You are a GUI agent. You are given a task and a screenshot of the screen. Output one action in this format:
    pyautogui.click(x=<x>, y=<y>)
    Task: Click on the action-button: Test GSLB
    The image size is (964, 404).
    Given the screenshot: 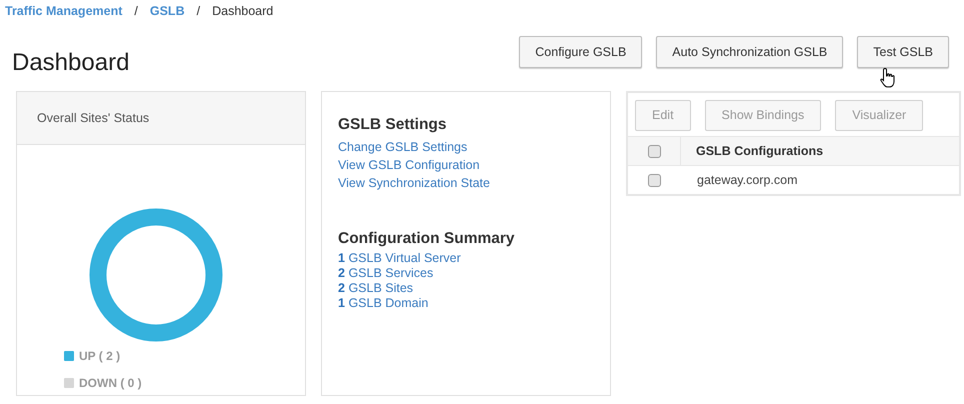 What is the action you would take?
    pyautogui.click(x=903, y=52)
    